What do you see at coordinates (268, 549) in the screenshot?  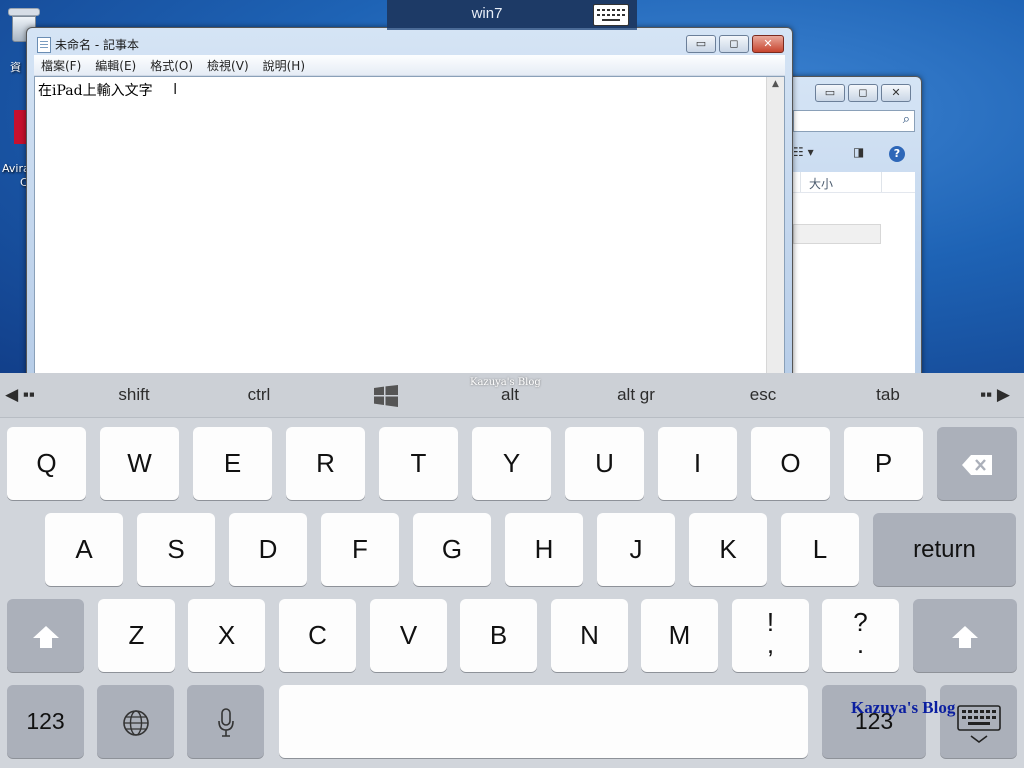 I see `key-d: D` at bounding box center [268, 549].